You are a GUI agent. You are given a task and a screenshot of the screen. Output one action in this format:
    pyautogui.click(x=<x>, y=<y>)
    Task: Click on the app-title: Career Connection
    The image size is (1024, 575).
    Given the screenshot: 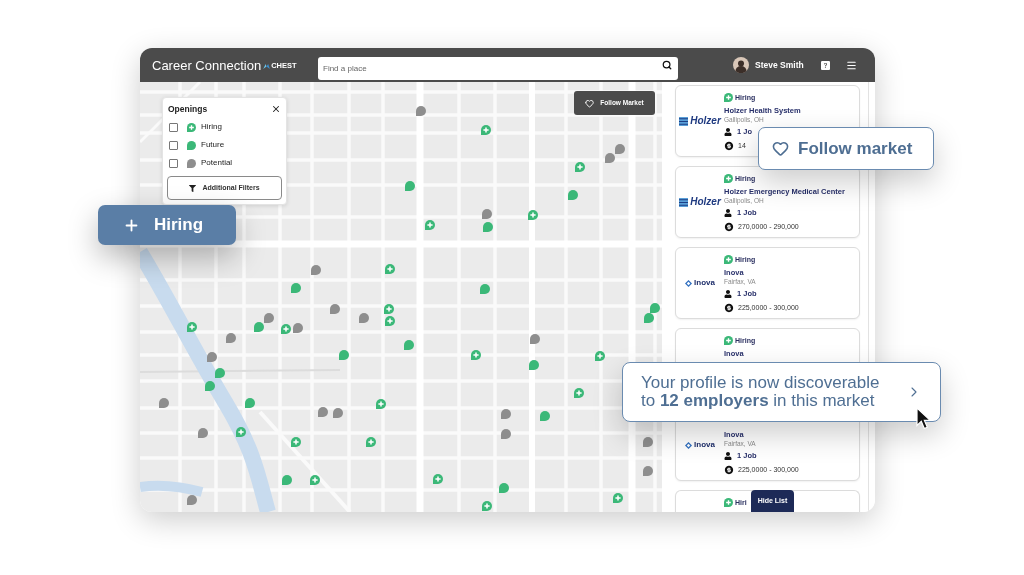 What is the action you would take?
    pyautogui.click(x=207, y=65)
    